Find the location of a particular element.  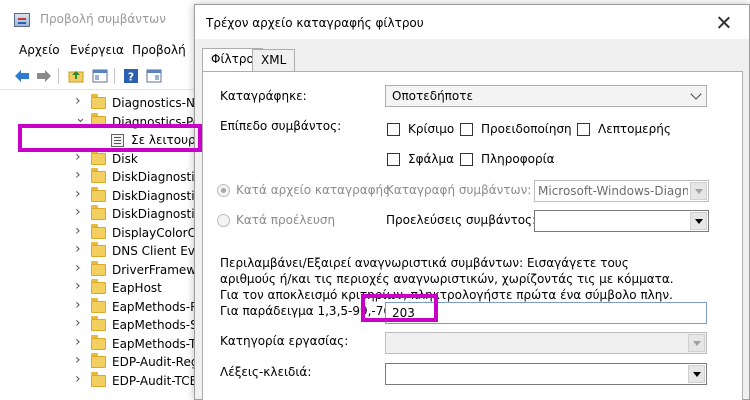

tree-item: › EapMethods-Ttl is located at coordinates (99, 343).